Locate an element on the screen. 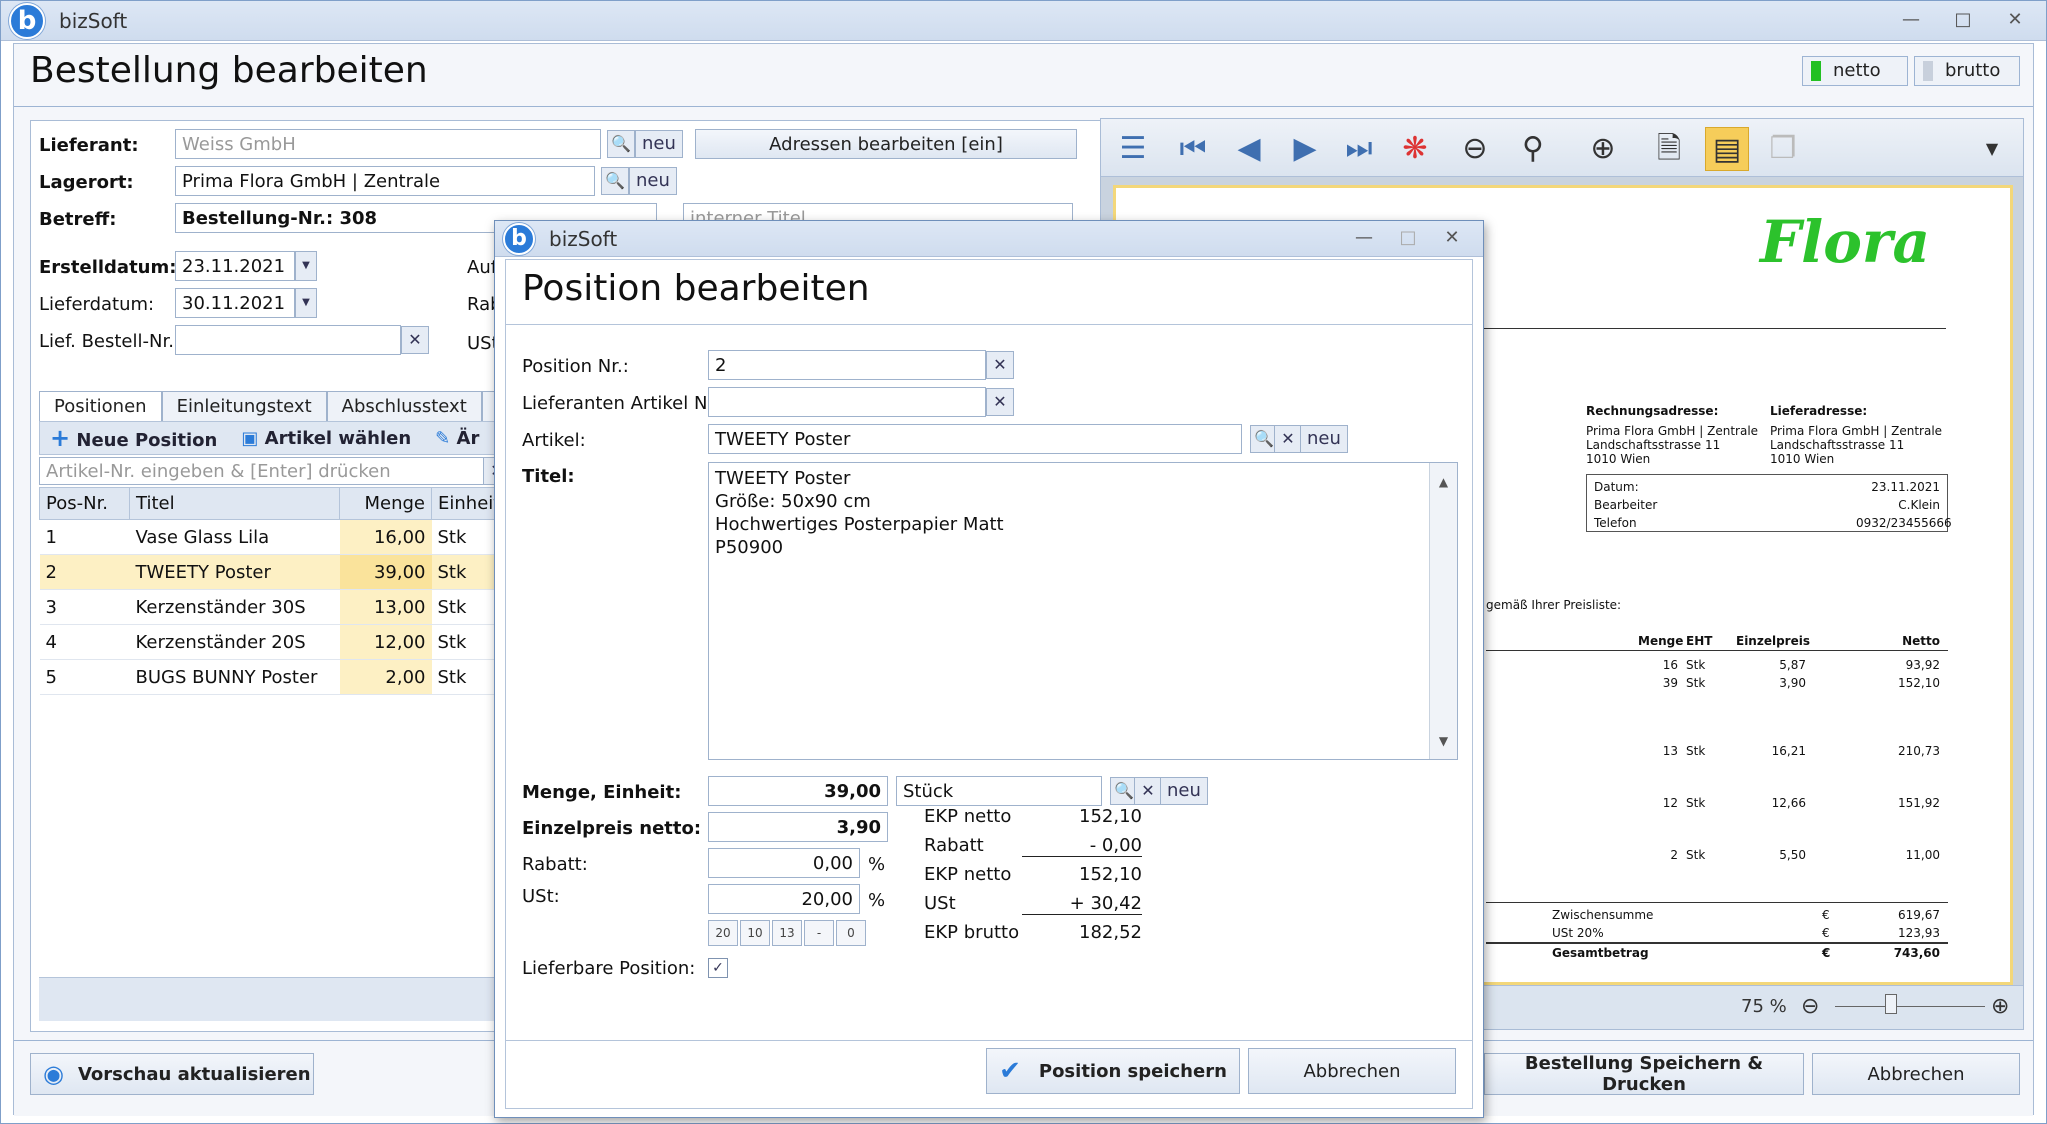 The width and height of the screenshot is (2047, 1124). ust-quick-13: 13 is located at coordinates (787, 933).